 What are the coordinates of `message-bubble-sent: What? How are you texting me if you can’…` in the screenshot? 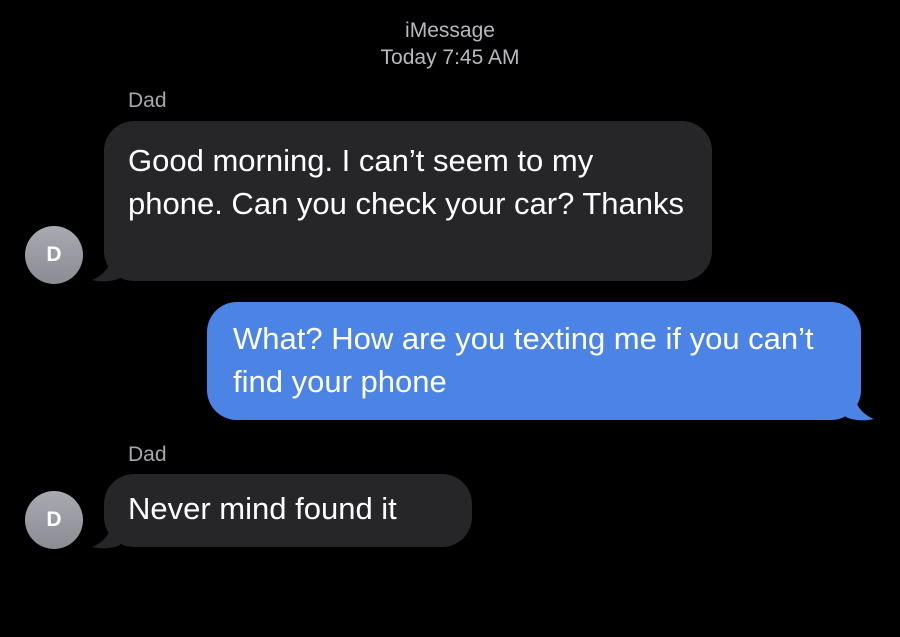 It's located at (534, 361).